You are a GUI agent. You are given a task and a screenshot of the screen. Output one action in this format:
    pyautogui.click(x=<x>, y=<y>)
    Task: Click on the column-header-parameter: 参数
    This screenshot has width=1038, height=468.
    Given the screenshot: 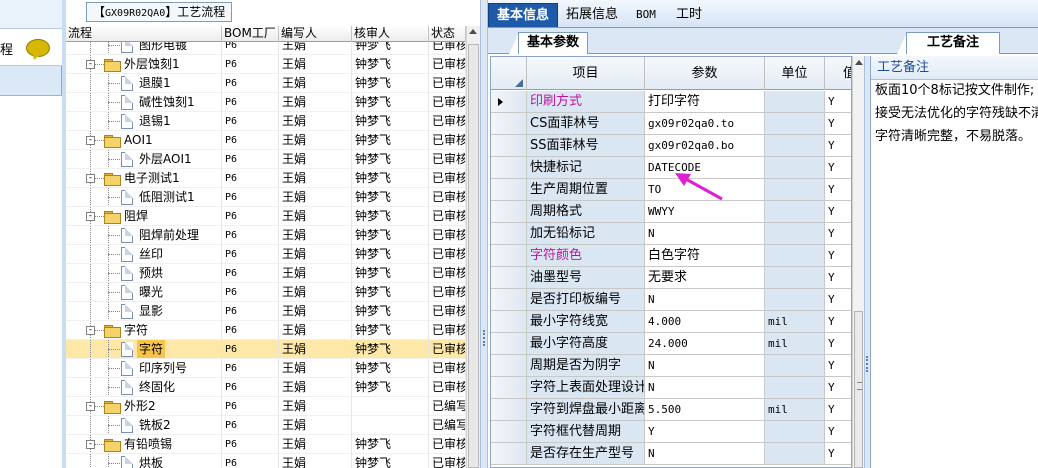 What is the action you would take?
    pyautogui.click(x=705, y=73)
    